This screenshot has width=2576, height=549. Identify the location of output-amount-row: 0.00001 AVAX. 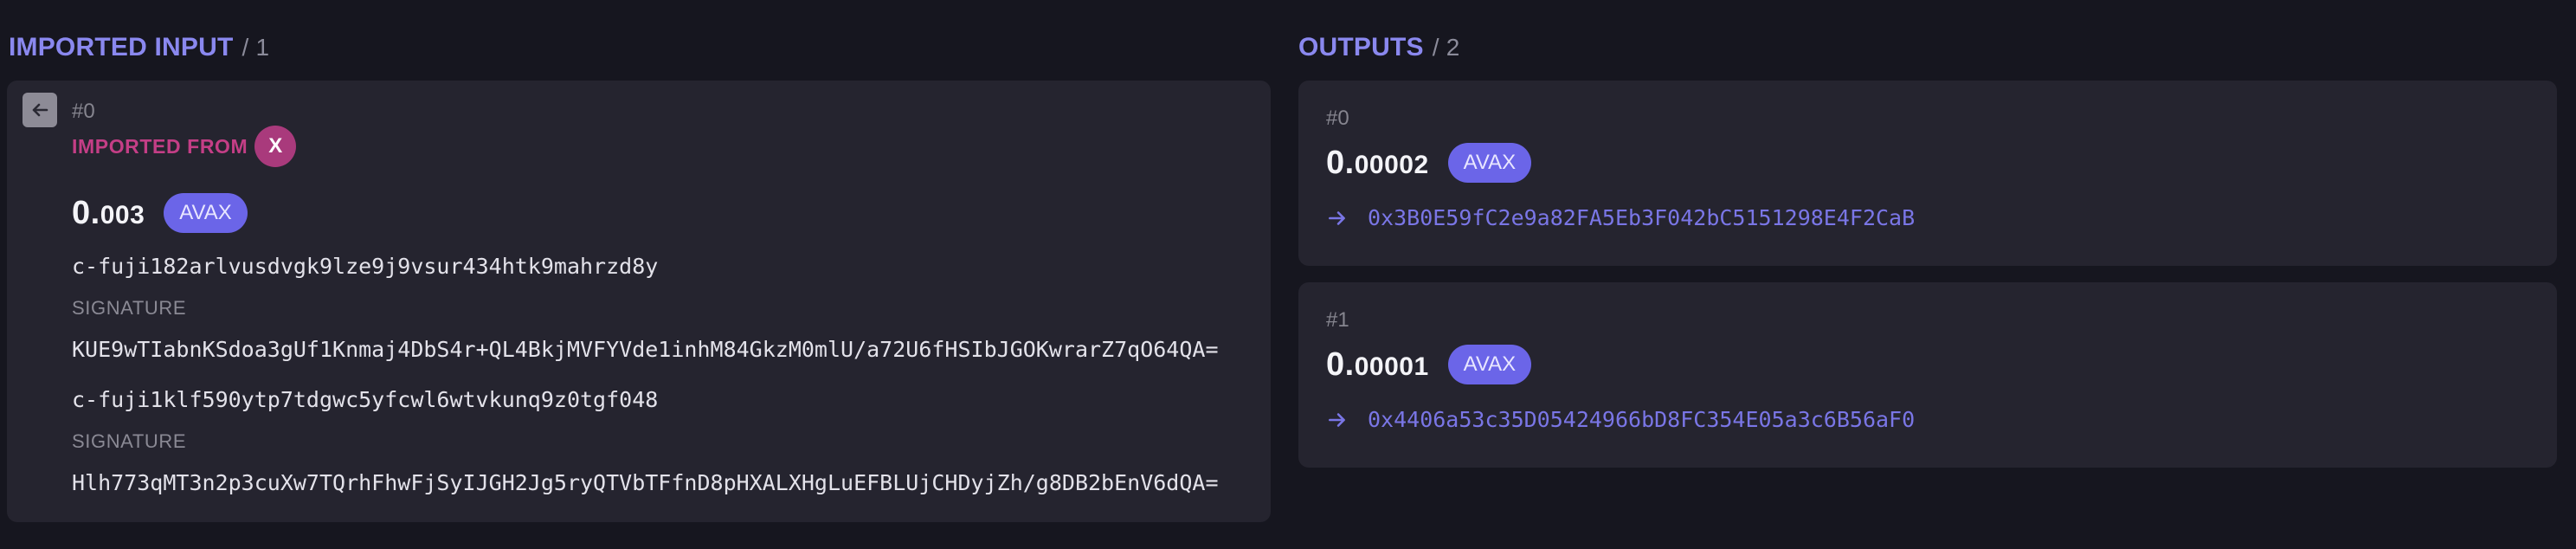
(1429, 364).